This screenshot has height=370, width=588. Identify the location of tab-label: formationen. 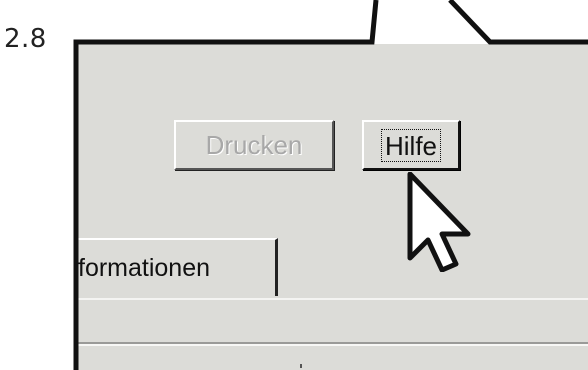
(144, 267).